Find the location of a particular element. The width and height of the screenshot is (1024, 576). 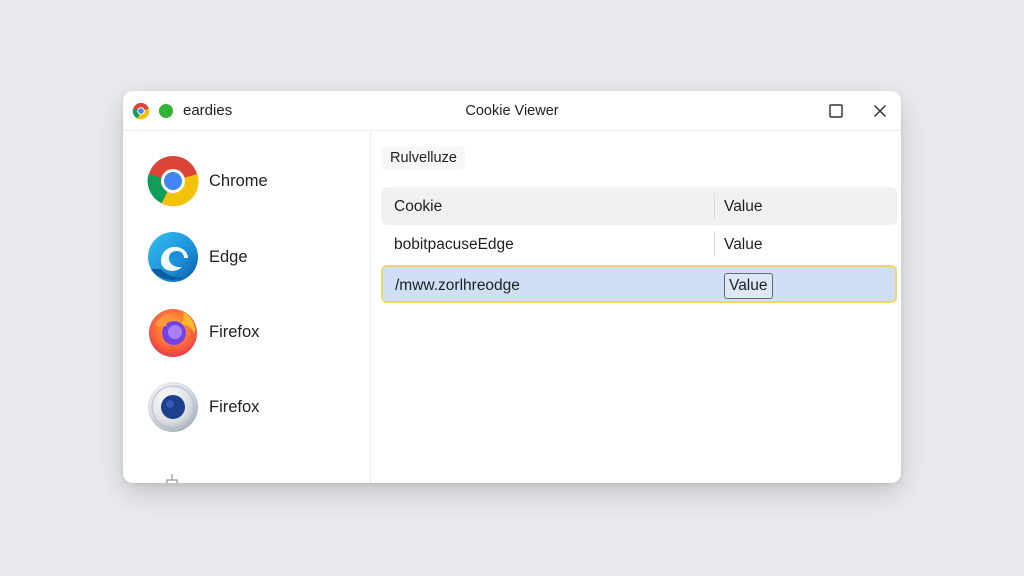

table-row: bobitpacuseEdge Value is located at coordinates (639, 244).